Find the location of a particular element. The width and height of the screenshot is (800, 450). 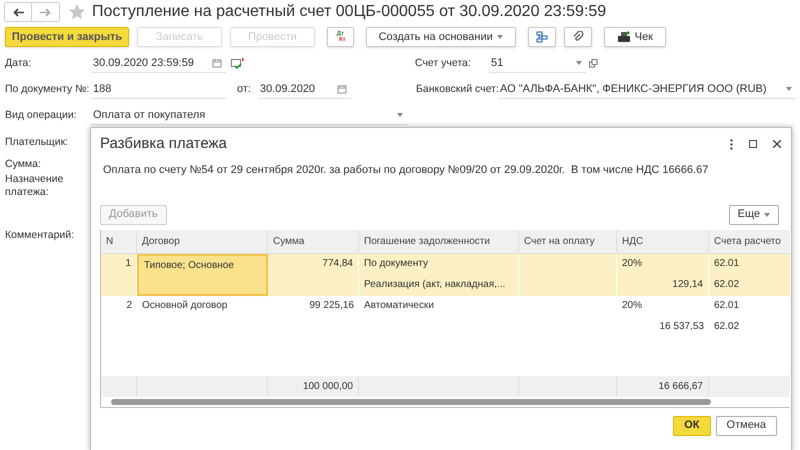

table-cell-text: 99 225,16 is located at coordinates (332, 305).